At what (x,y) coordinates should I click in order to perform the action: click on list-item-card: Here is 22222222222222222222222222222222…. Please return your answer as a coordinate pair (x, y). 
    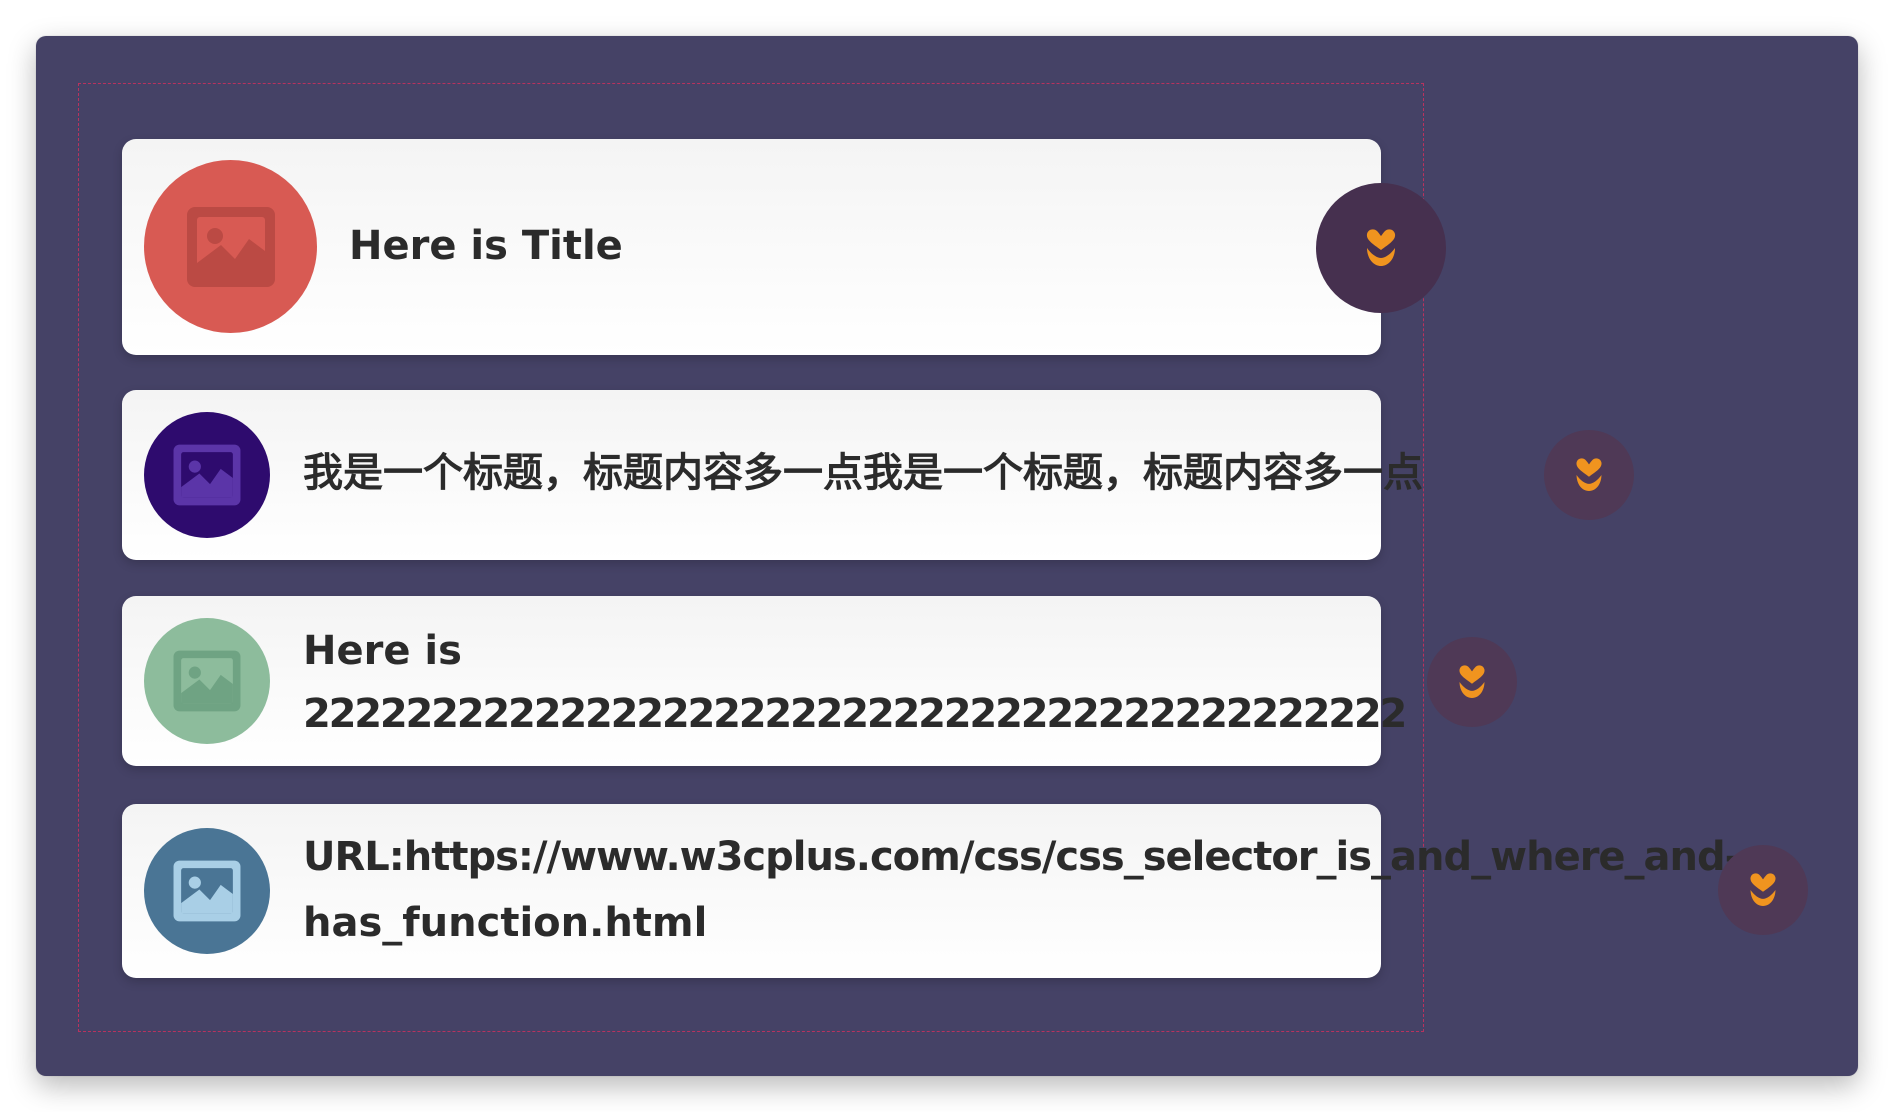
    Looking at the image, I should click on (764, 681).